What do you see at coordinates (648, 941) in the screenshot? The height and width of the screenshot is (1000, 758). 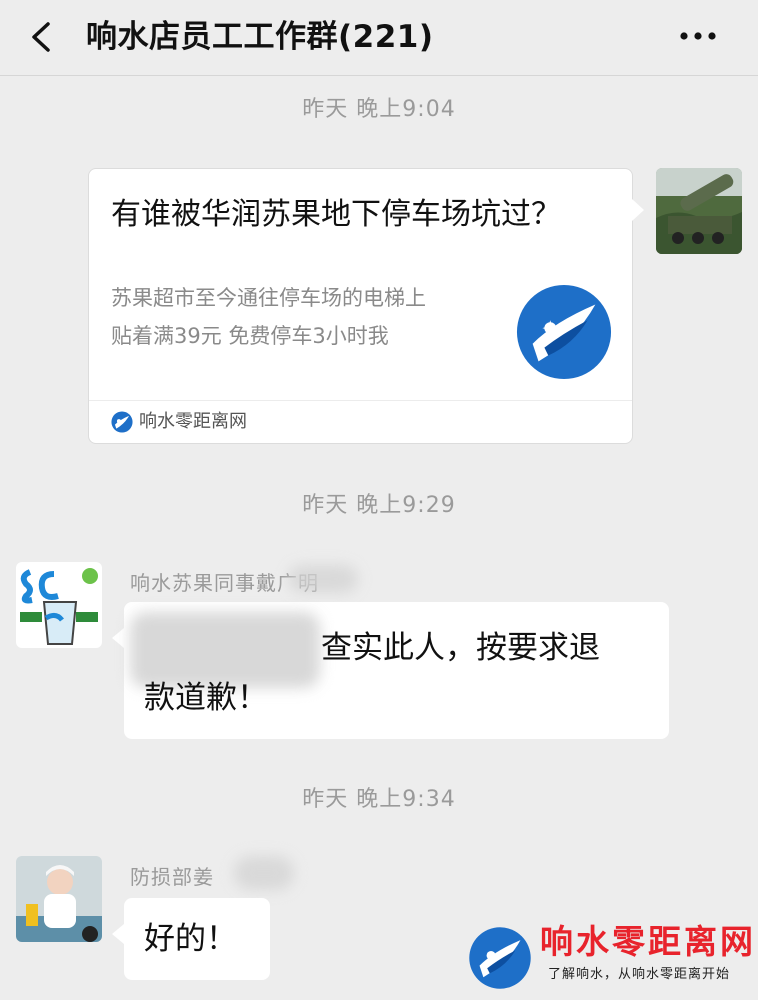 I see `watermark-title: 响水零距离网` at bounding box center [648, 941].